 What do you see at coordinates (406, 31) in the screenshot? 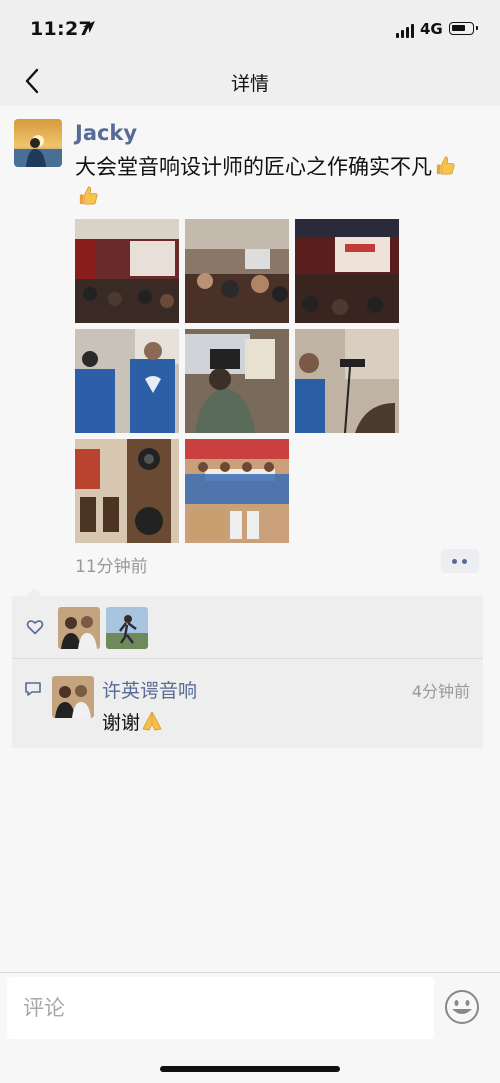
I see `signal-icon` at bounding box center [406, 31].